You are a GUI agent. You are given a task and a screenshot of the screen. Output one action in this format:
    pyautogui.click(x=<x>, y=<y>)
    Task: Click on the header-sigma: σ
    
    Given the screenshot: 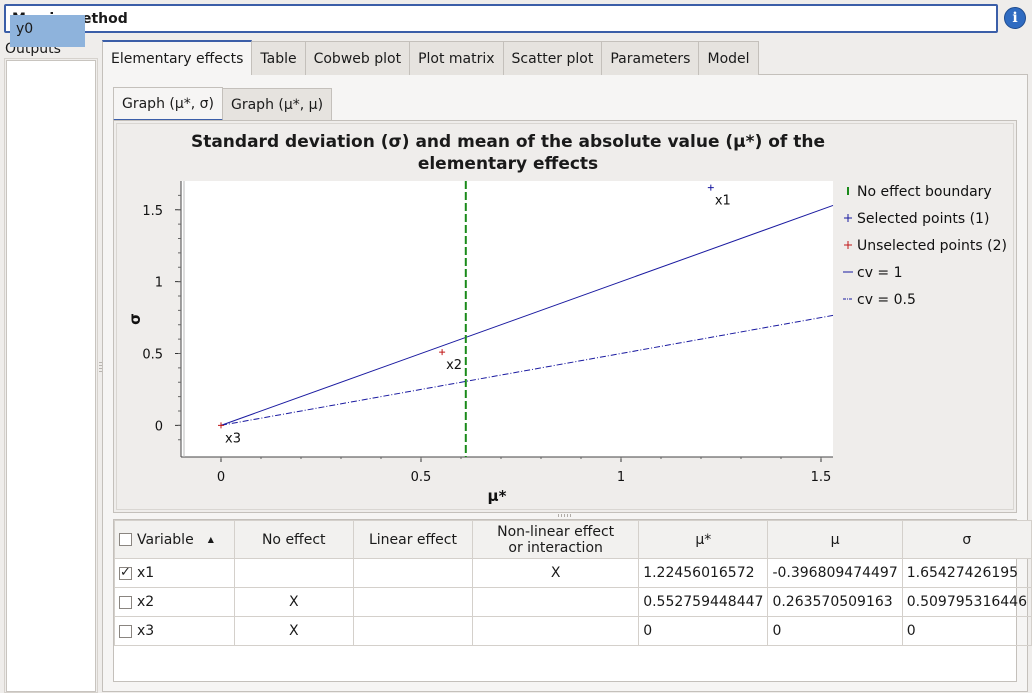 What is the action you would take?
    pyautogui.click(x=966, y=539)
    